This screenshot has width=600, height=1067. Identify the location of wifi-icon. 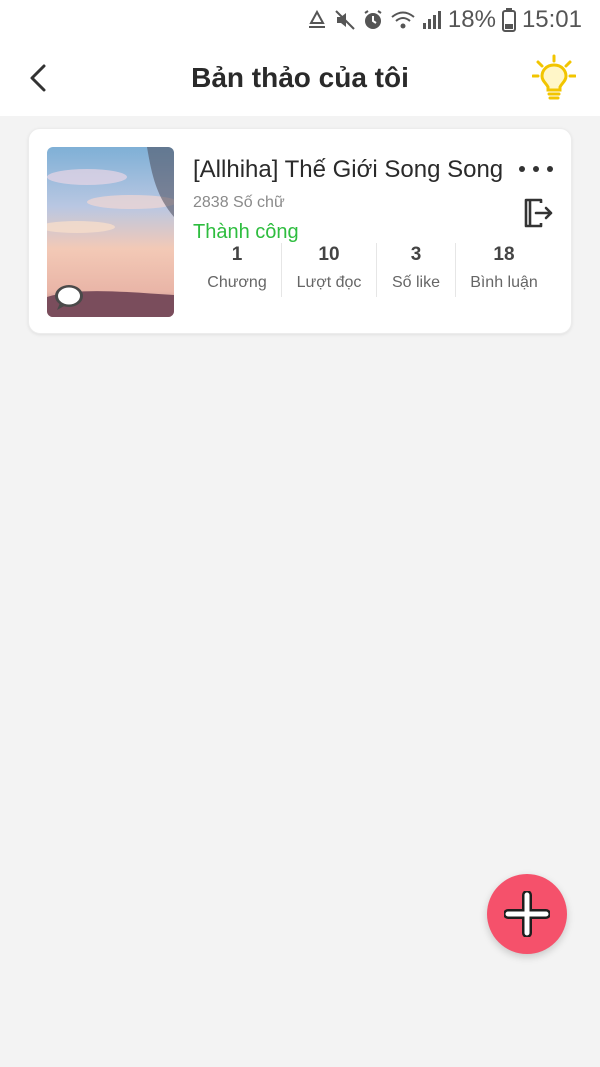
(403, 20).